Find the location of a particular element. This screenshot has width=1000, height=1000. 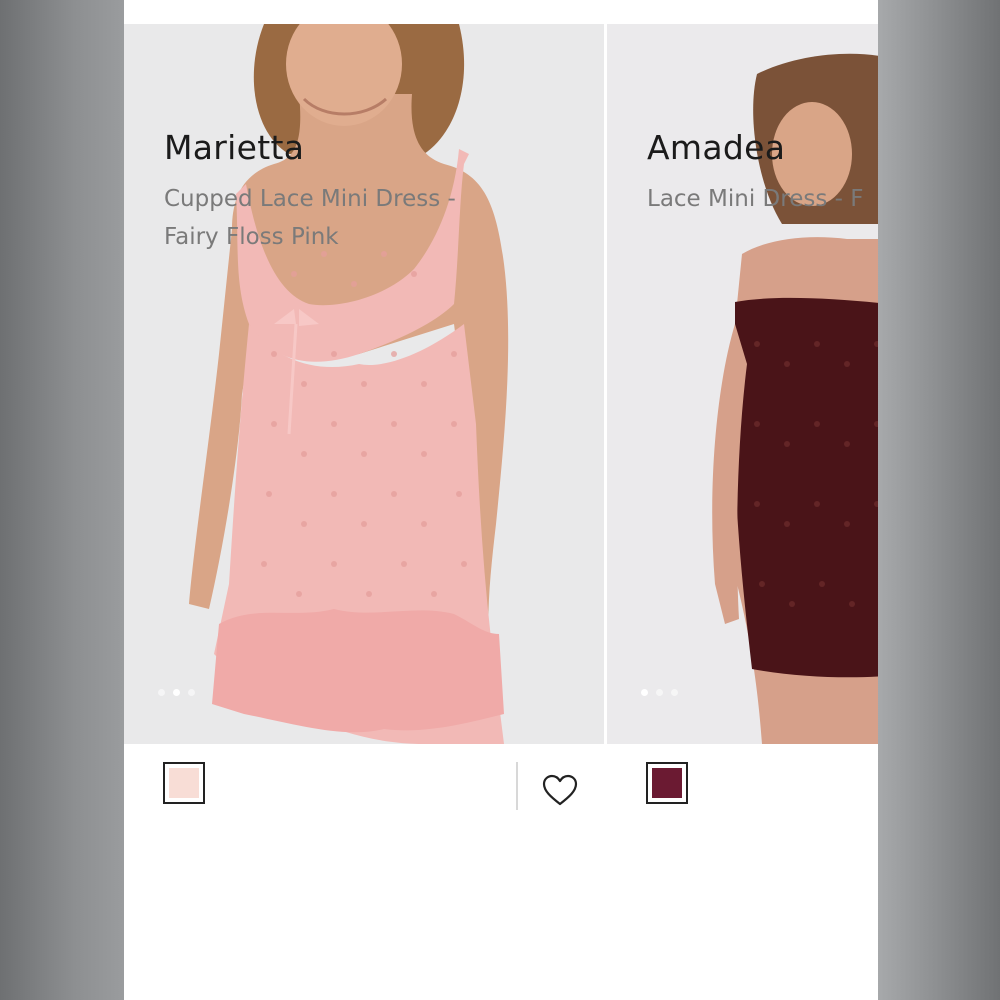

background-blur-right is located at coordinates (939, 500).